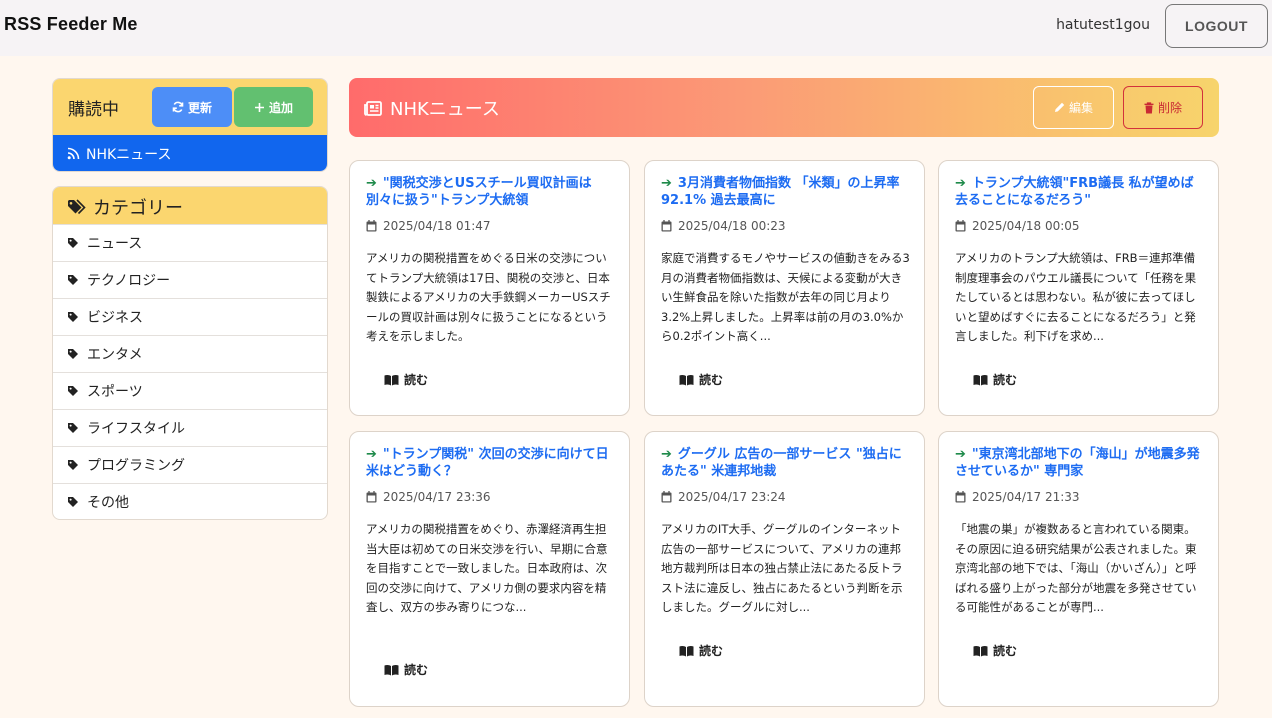  Describe the element at coordinates (1080, 108) in the screenshot. I see `edit-label: 編集` at that location.